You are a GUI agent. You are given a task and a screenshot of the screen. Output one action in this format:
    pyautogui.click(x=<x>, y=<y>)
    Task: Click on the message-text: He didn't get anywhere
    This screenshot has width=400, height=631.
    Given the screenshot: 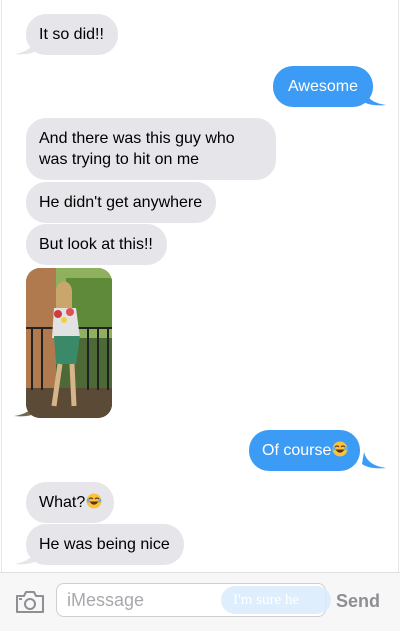 What is the action you would take?
    pyautogui.click(x=121, y=202)
    